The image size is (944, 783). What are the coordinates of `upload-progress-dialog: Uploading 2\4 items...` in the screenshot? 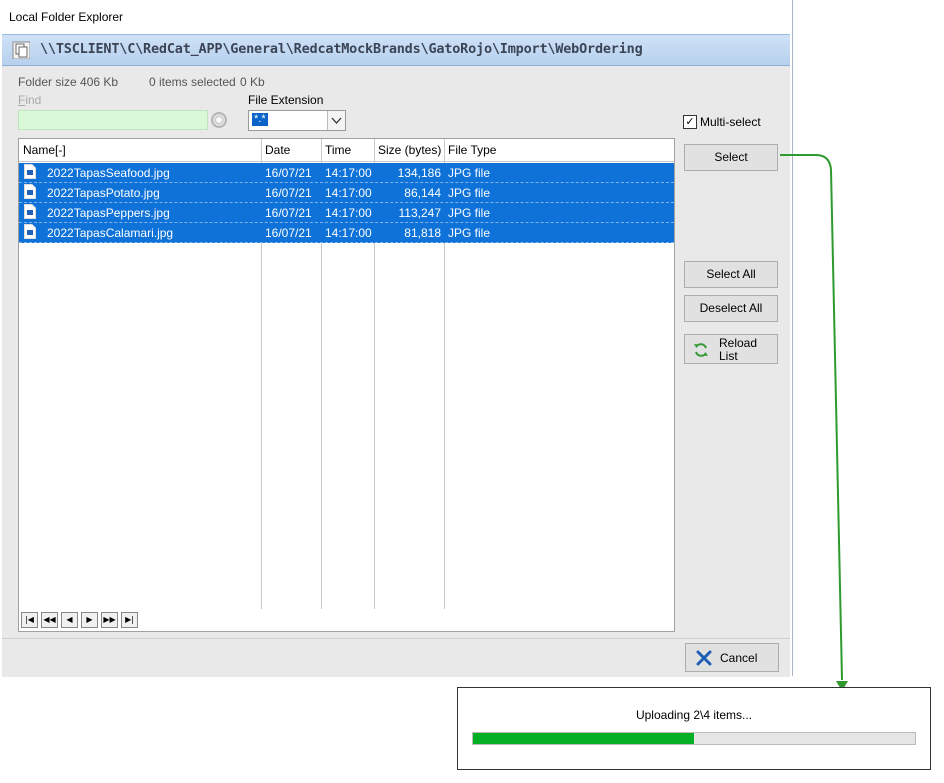 It's located at (694, 728).